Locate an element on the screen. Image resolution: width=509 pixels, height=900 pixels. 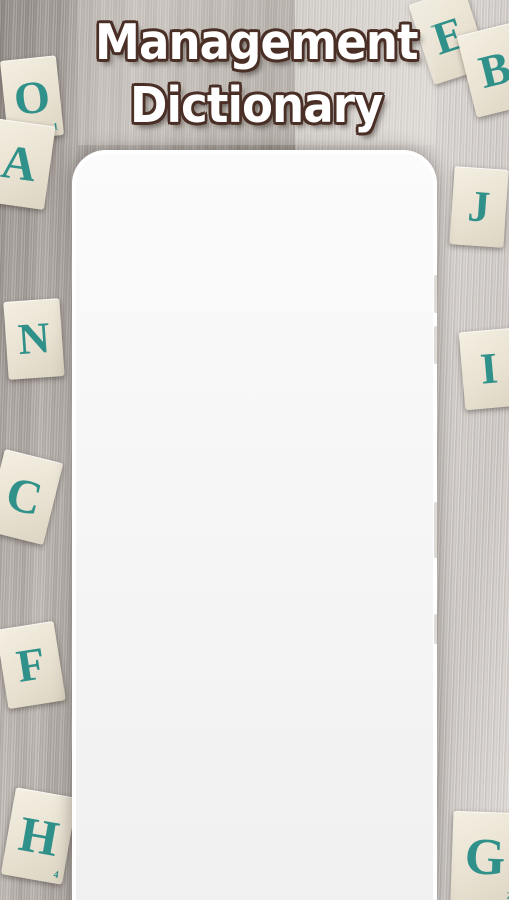
list-item: AIDA is located at coordinates (254, 318).